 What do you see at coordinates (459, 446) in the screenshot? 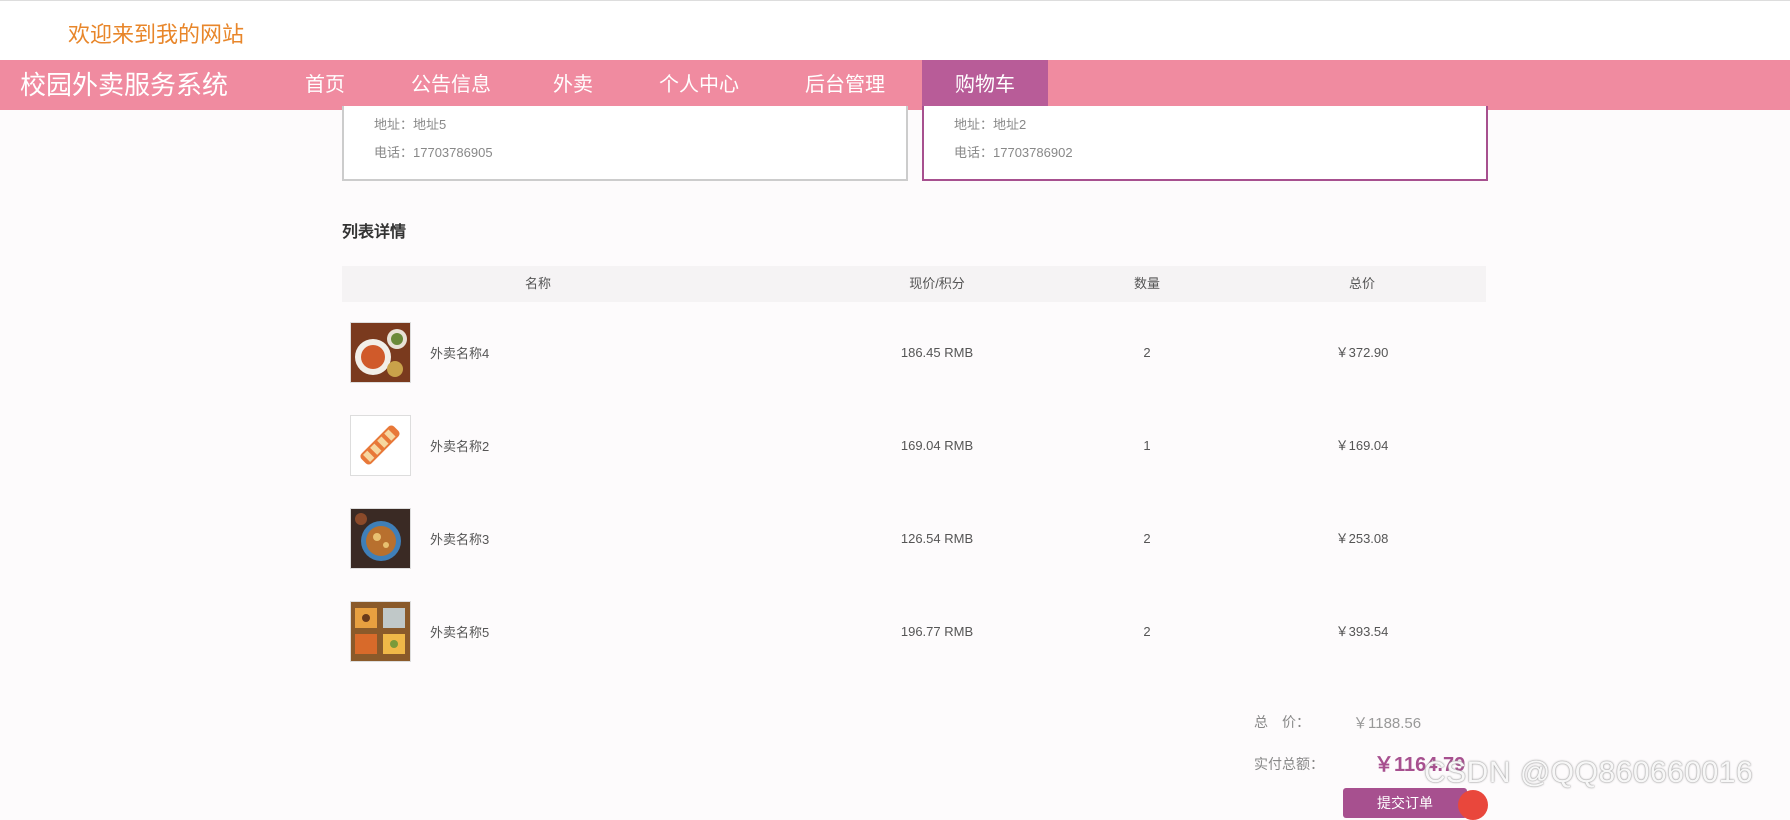
I see `item-name: 外卖名称2` at bounding box center [459, 446].